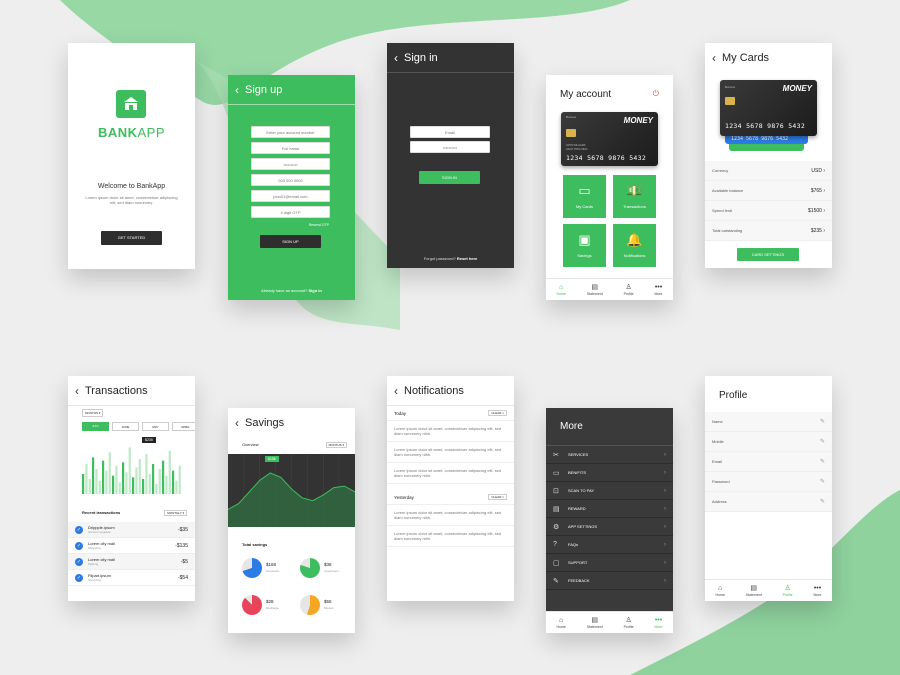 Image resolution: width=900 pixels, height=675 pixels. I want to click on email-field, so click(450, 132).